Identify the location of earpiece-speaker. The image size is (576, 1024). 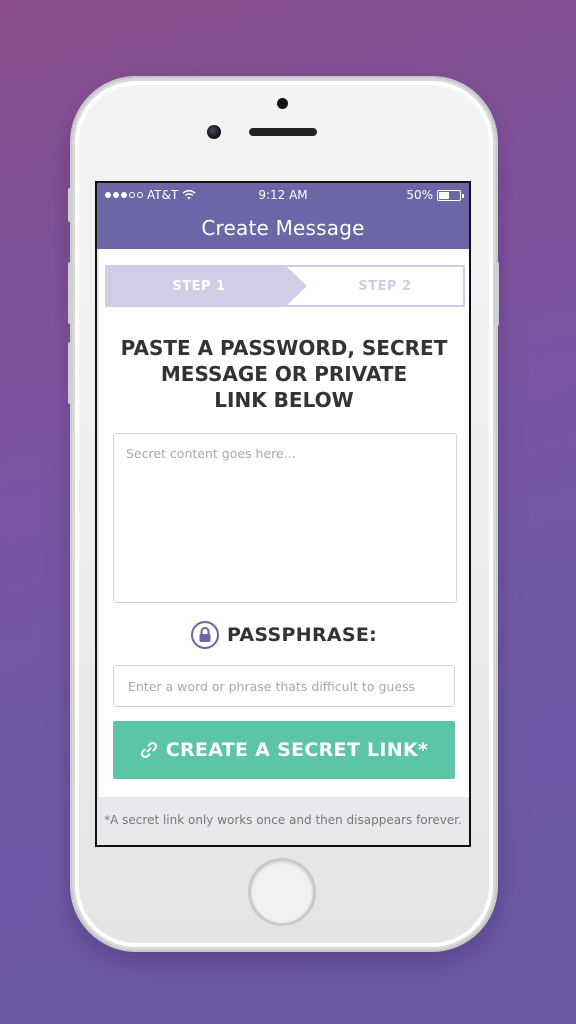
(283, 132).